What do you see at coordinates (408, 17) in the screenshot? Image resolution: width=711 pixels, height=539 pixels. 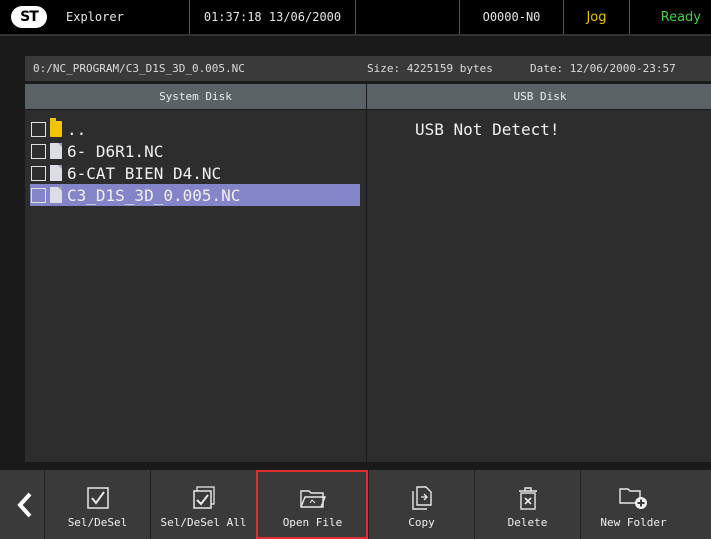 I see `status-blank-cell` at bounding box center [408, 17].